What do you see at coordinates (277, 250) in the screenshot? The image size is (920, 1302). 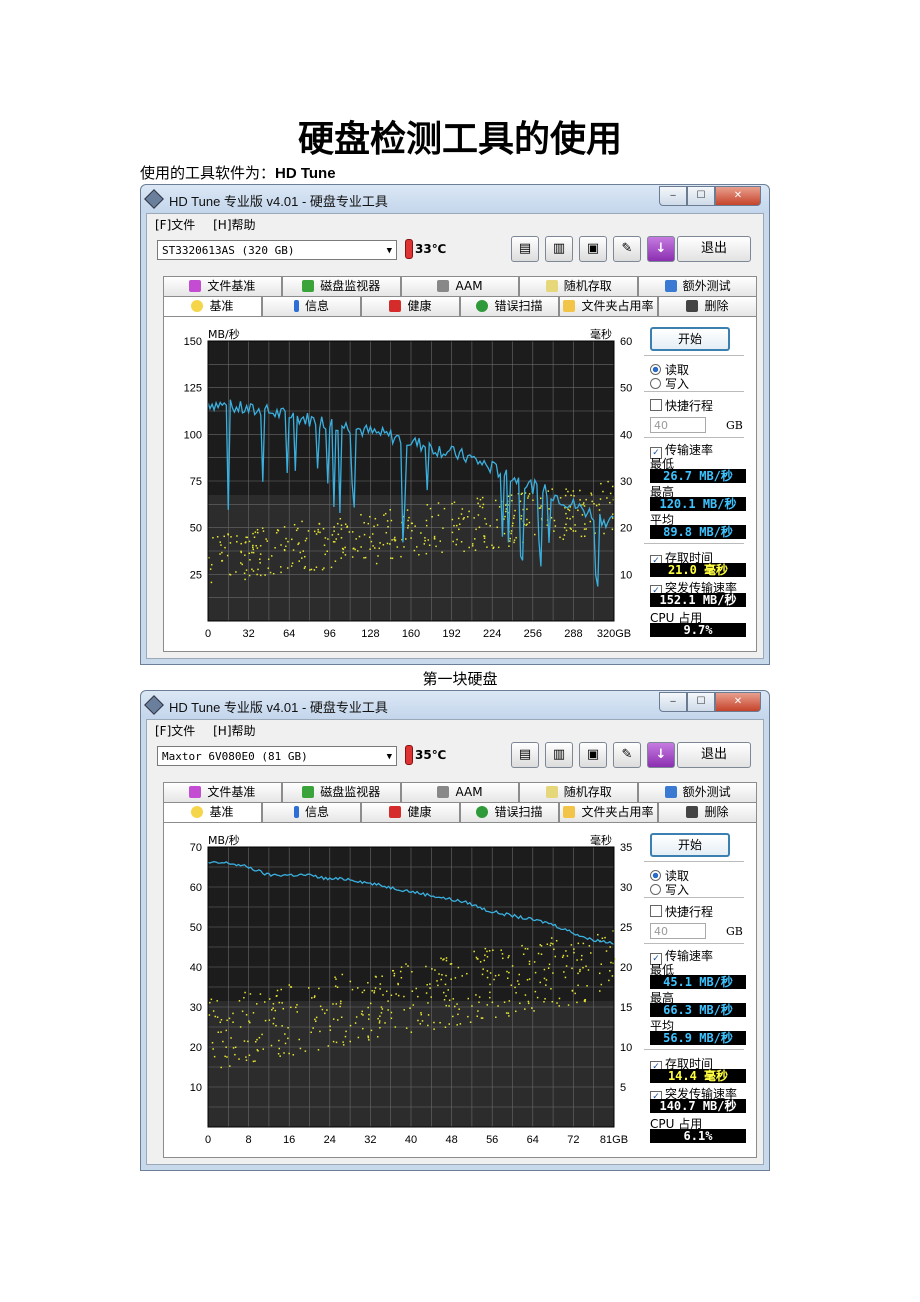 I see `drive-select: ST3320613AS (320 GB) ▼` at bounding box center [277, 250].